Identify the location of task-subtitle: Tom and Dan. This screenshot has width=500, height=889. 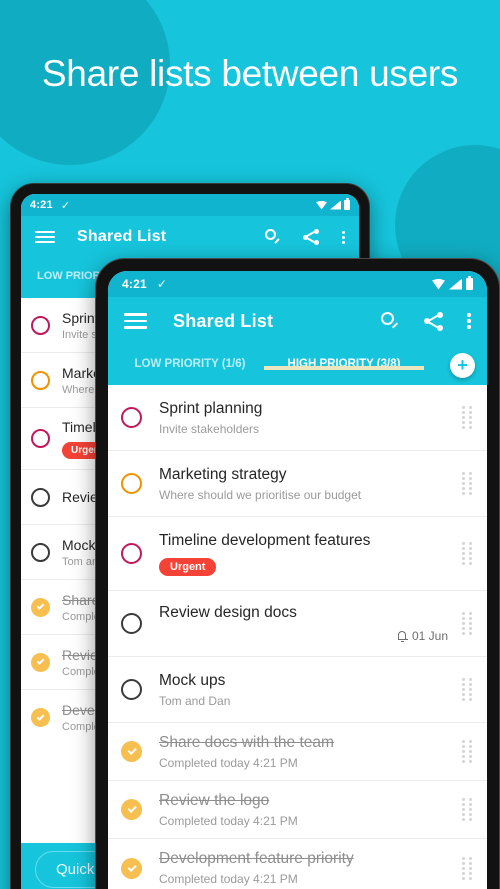
(195, 700).